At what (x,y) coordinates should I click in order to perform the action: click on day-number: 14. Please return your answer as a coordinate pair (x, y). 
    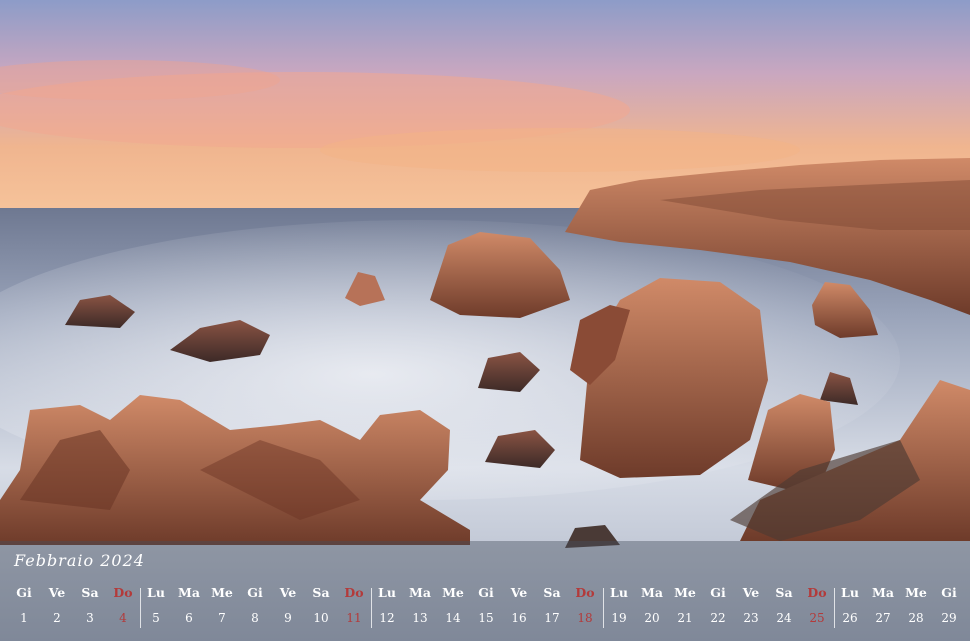
    Looking at the image, I should click on (453, 618).